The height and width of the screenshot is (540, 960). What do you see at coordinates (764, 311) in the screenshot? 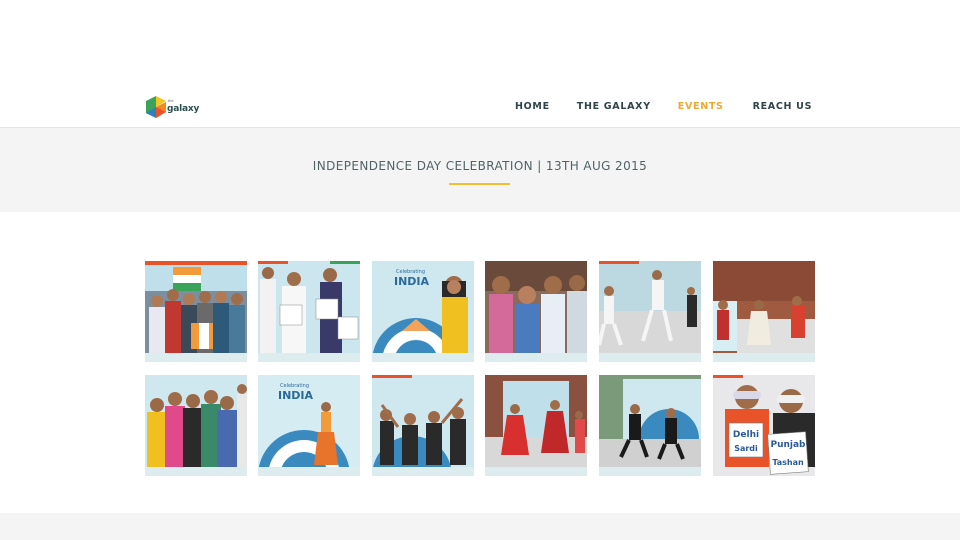
I see `photo-stage-performance` at bounding box center [764, 311].